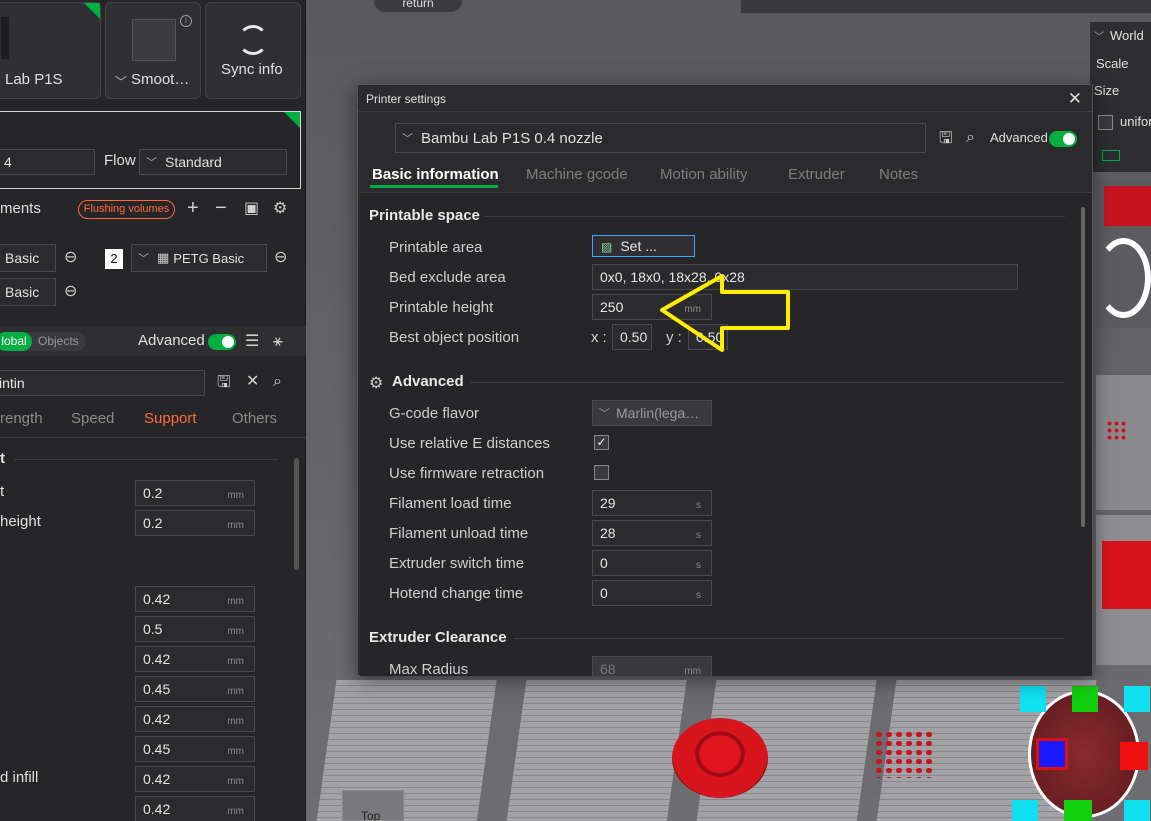  What do you see at coordinates (21, 418) in the screenshot?
I see `tab-strength: rength` at bounding box center [21, 418].